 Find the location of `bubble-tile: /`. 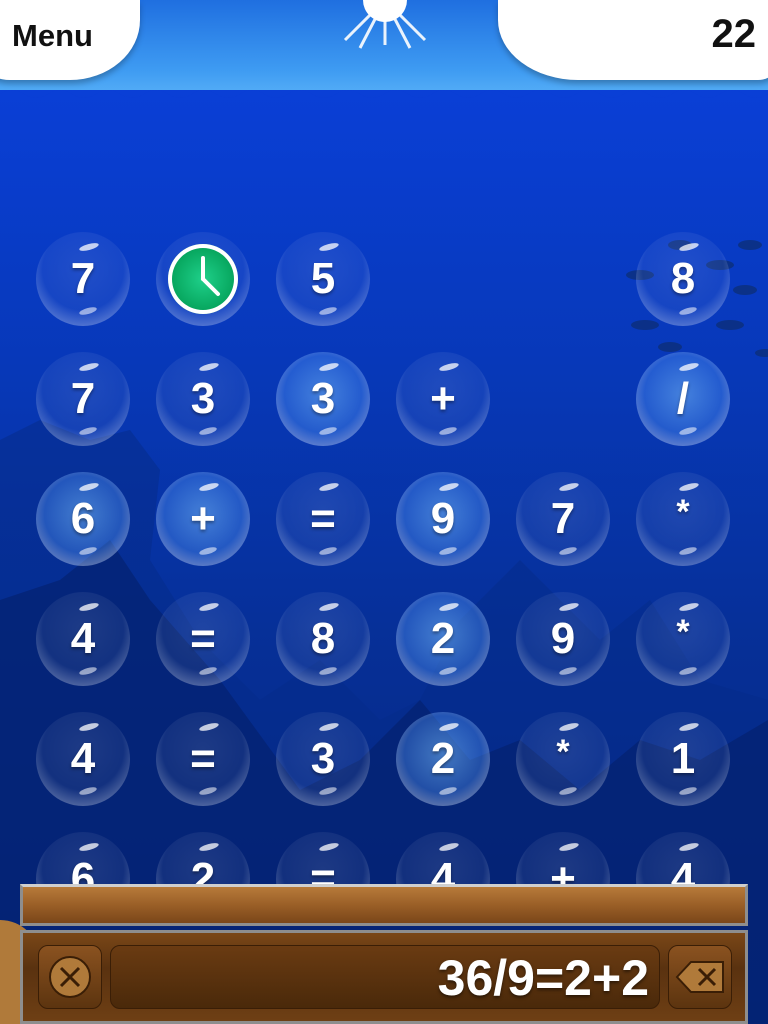

bubble-tile: / is located at coordinates (683, 399).